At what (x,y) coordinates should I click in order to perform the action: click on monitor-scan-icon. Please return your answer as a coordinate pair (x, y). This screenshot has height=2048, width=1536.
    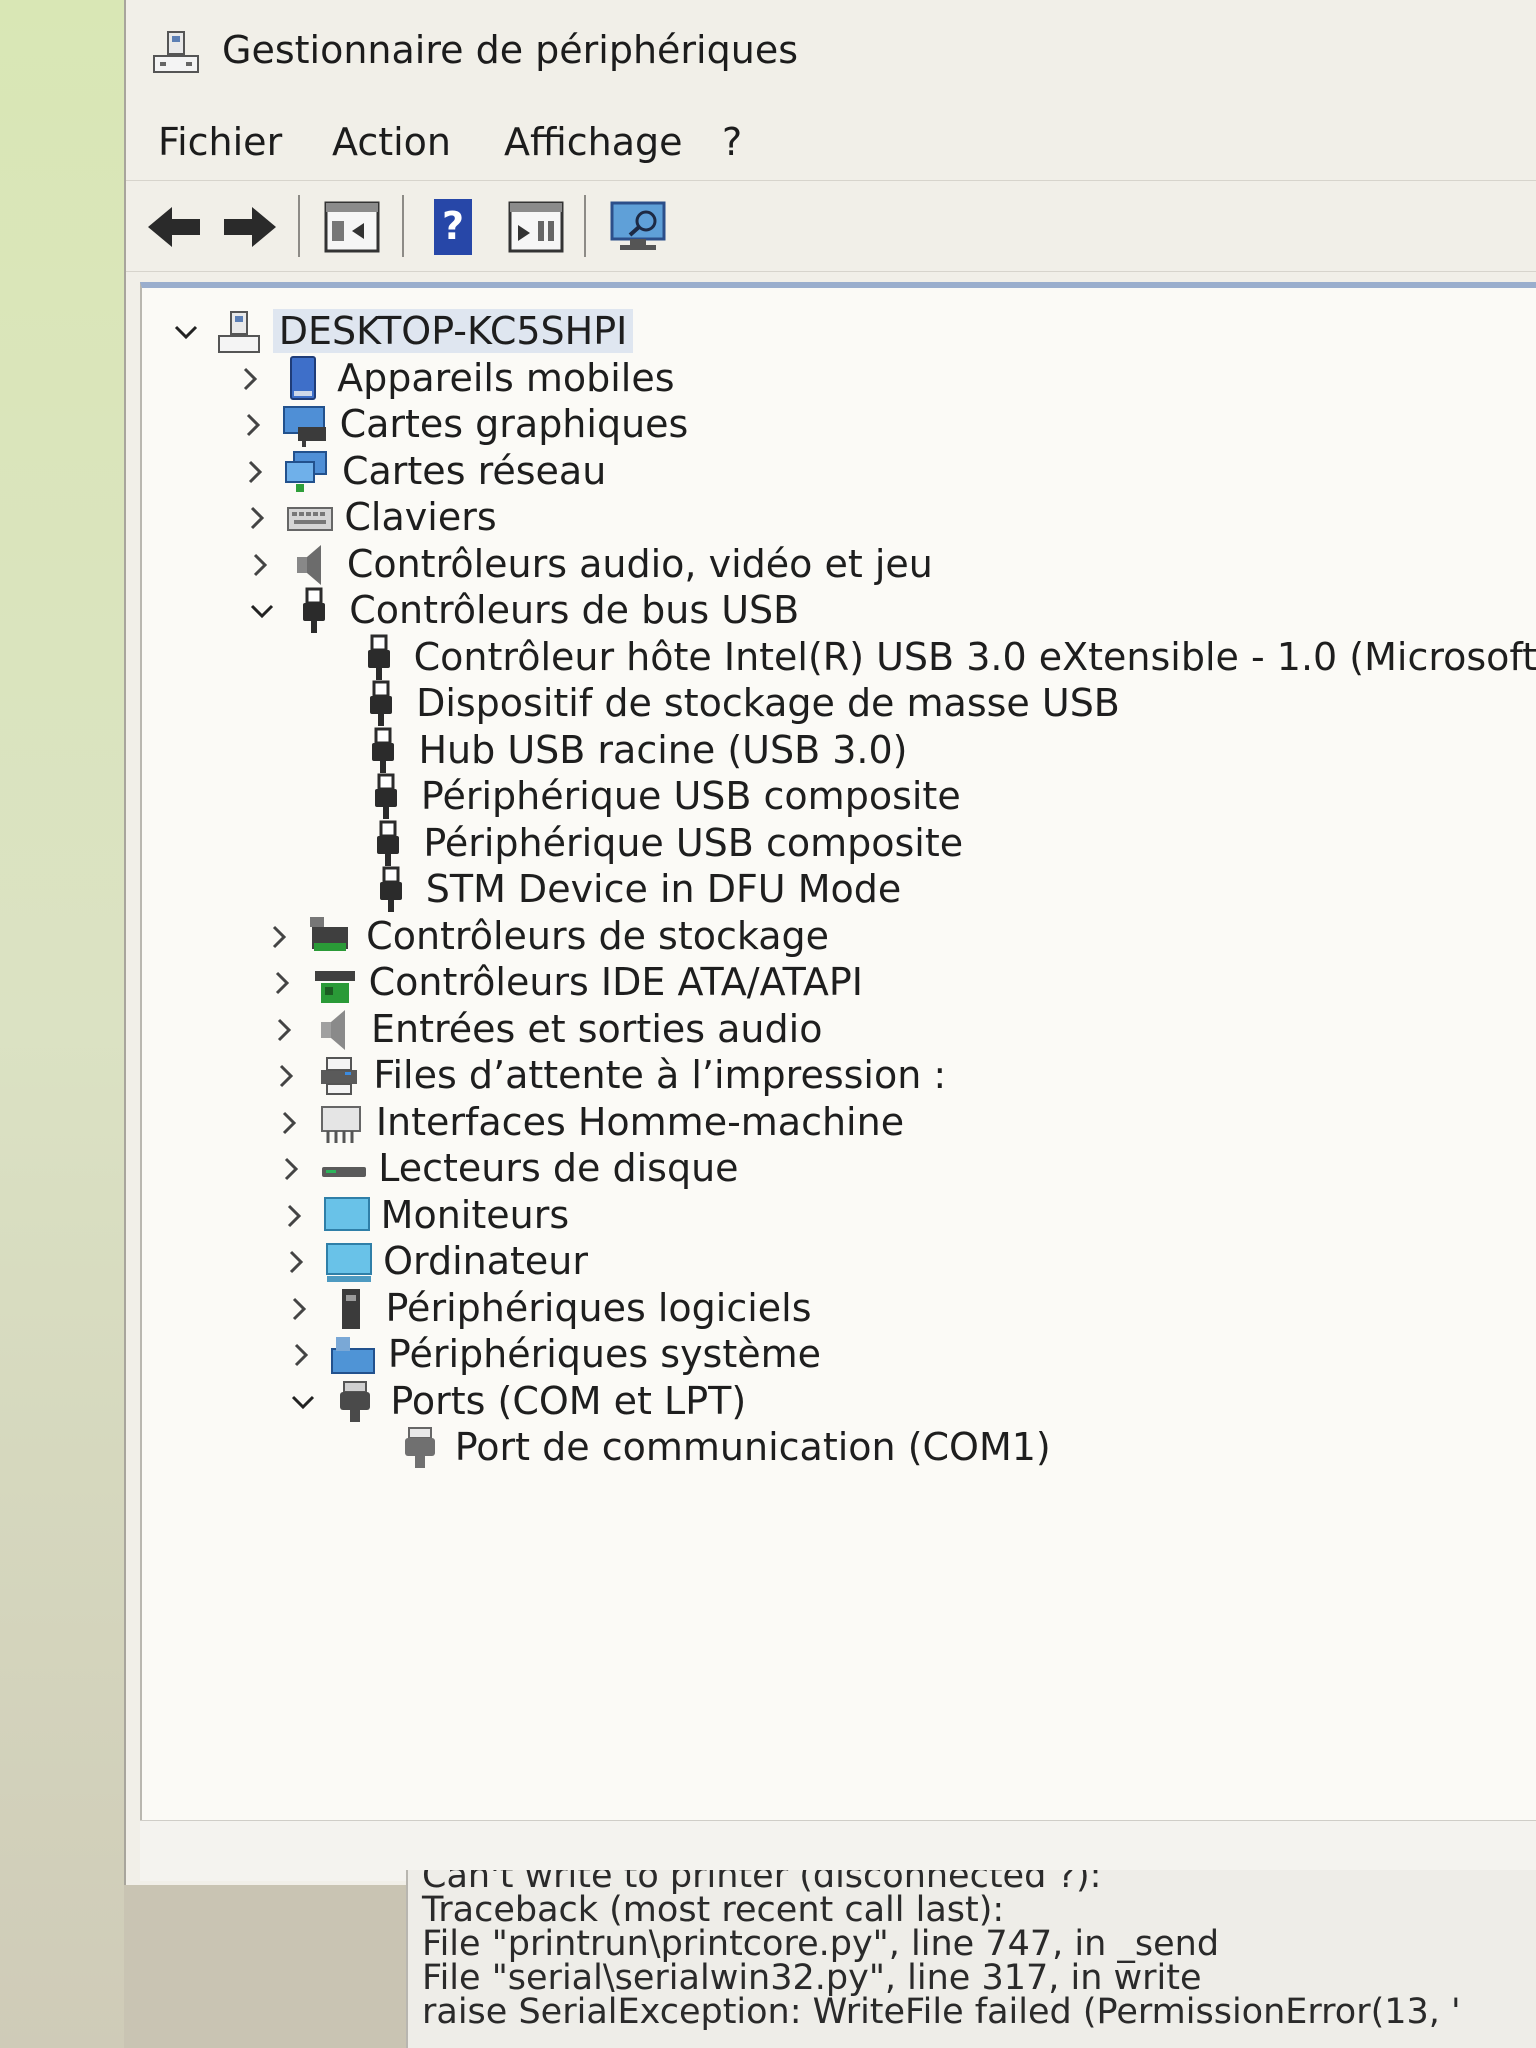
    Looking at the image, I should click on (638, 227).